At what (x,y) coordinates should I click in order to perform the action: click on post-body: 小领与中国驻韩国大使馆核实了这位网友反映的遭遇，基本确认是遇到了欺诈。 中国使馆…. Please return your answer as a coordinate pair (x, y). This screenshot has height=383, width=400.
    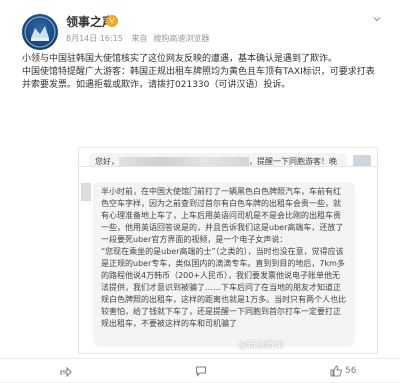
    Looking at the image, I should click on (202, 72).